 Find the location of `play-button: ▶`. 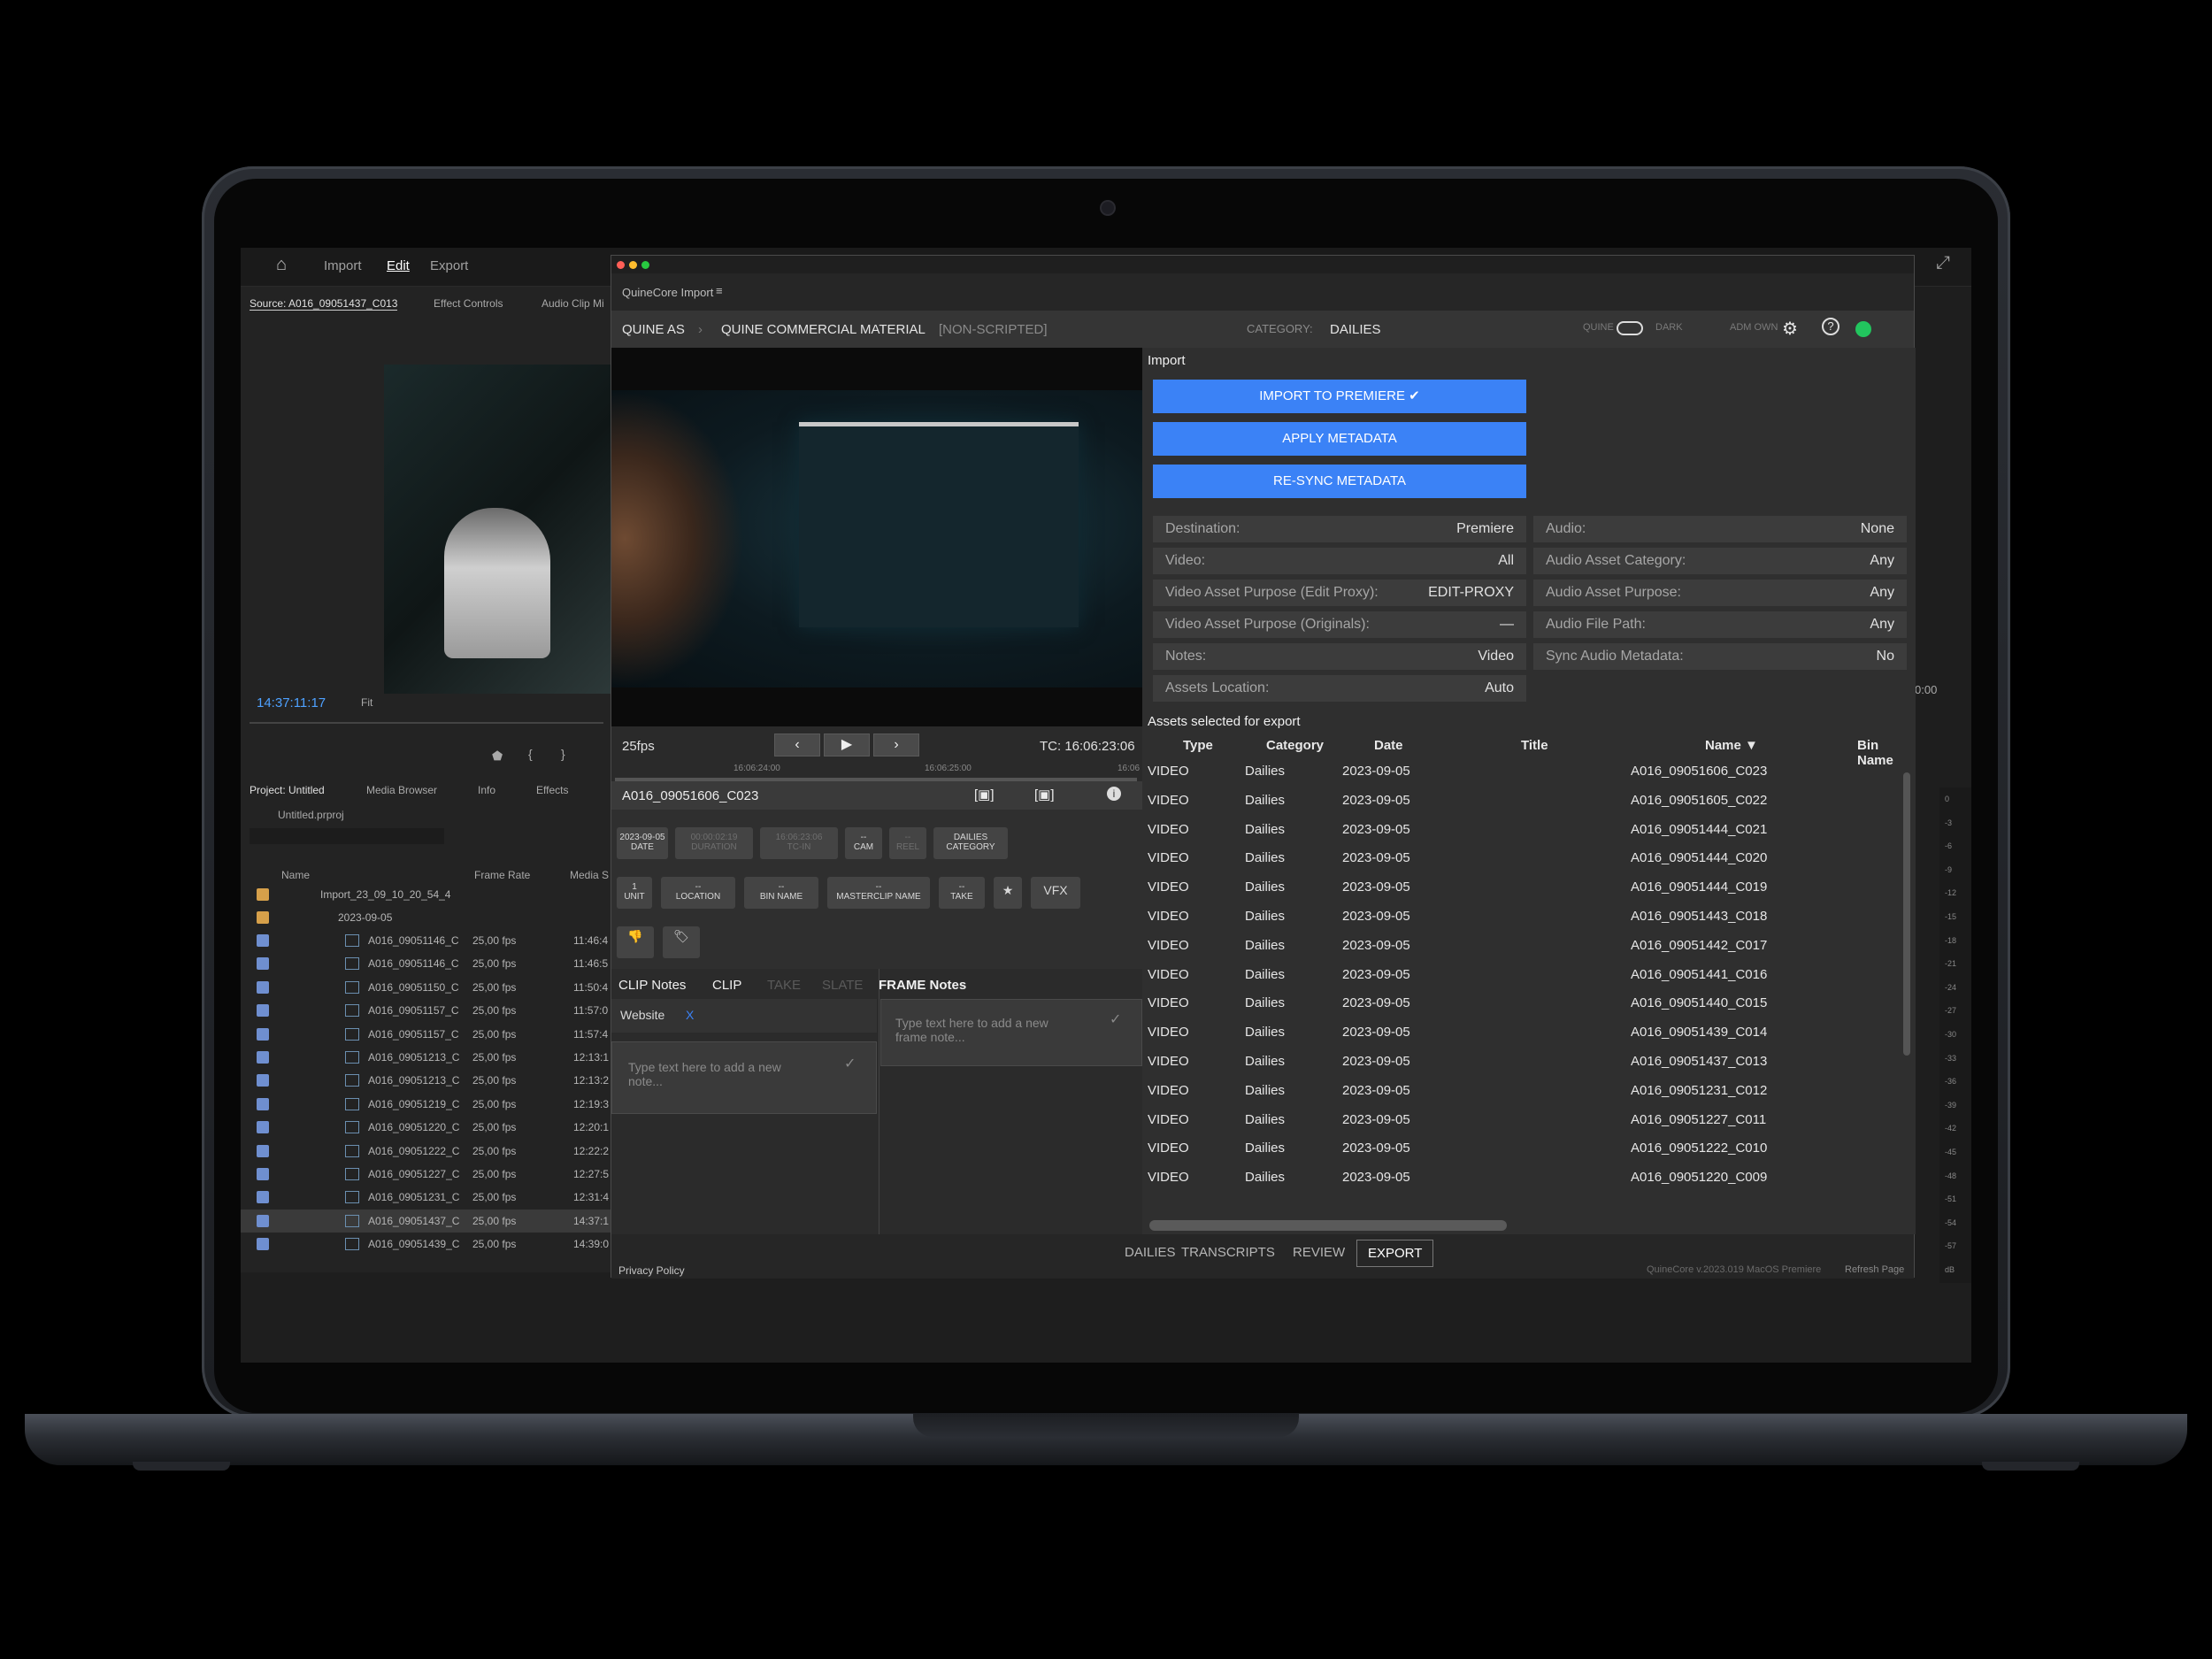

play-button: ▶ is located at coordinates (847, 745).